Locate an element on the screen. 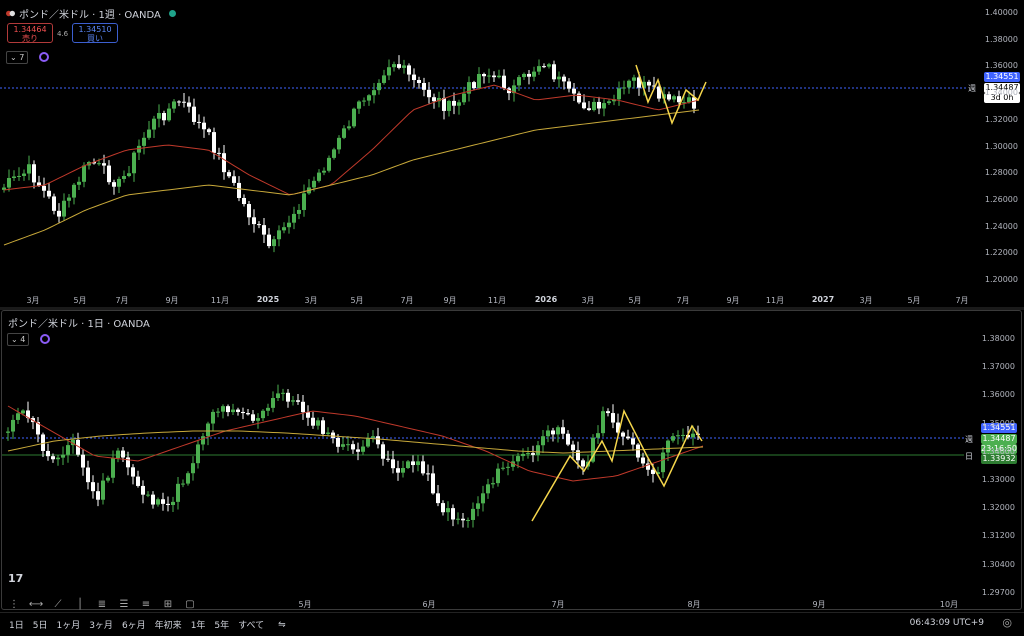 The height and width of the screenshot is (636, 1024). price-tick: 1.30400 is located at coordinates (998, 564).